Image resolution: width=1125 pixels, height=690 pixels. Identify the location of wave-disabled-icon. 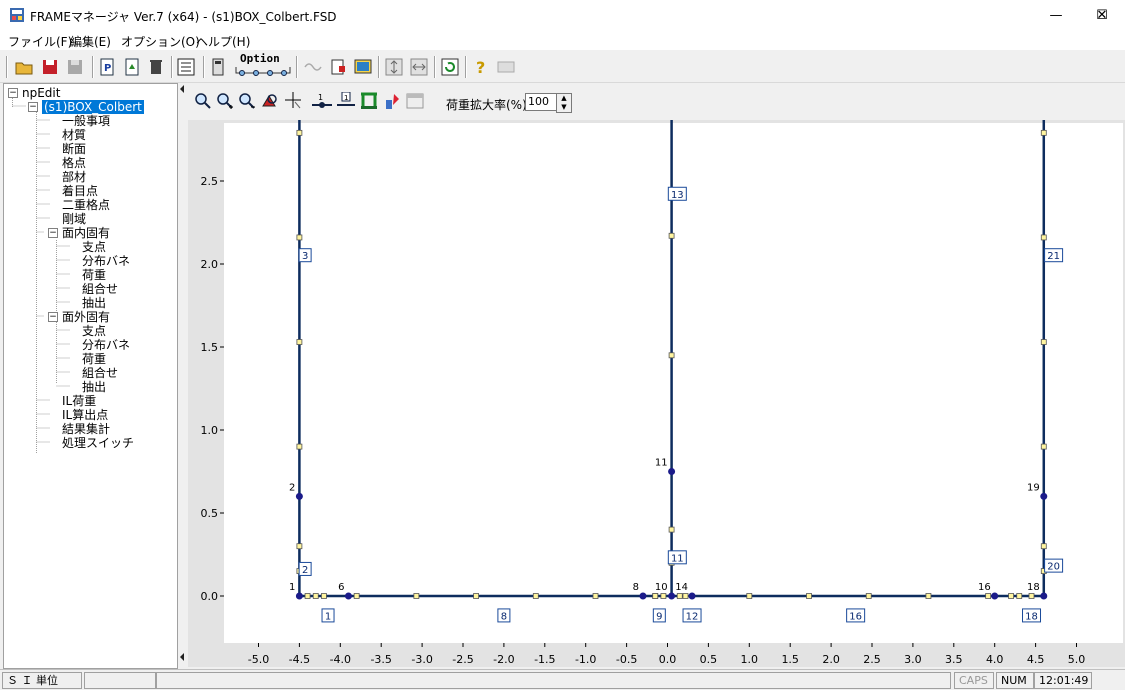
(313, 67).